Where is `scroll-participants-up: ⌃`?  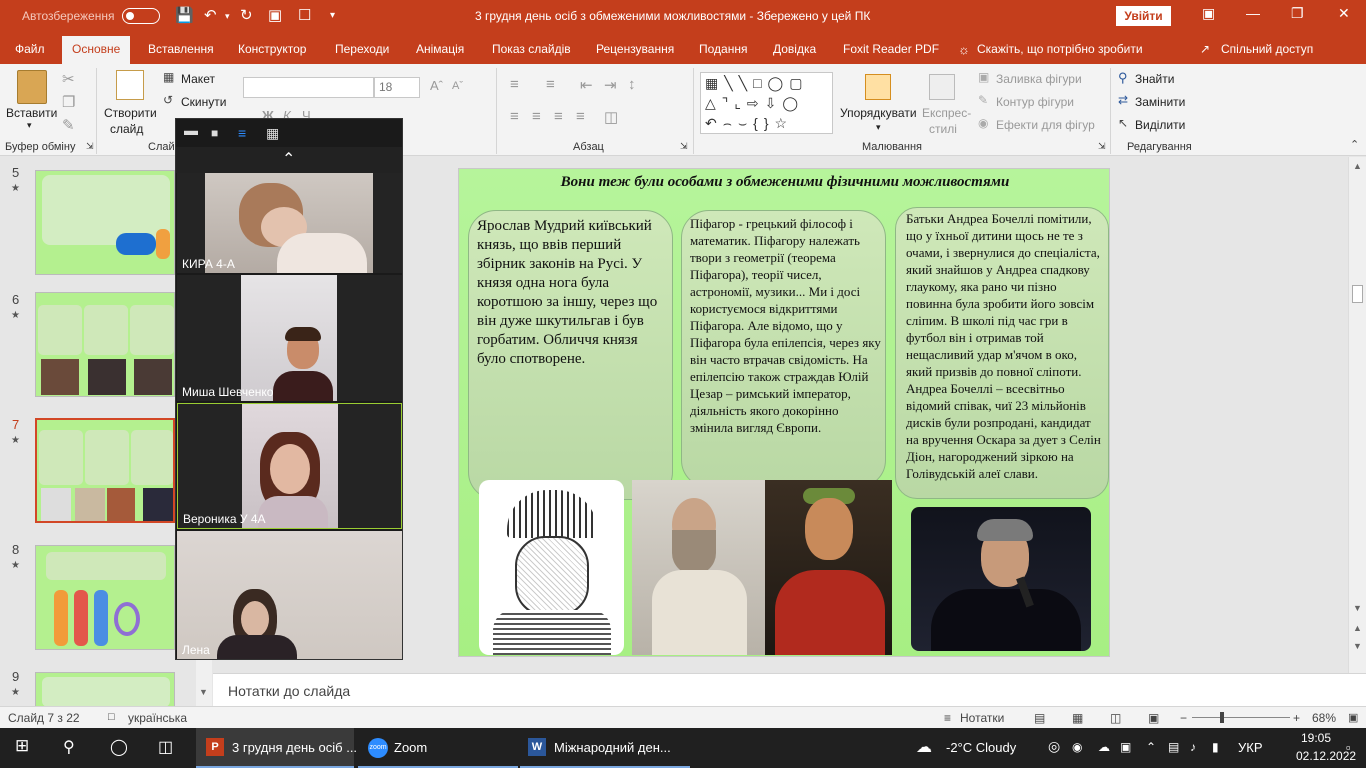 scroll-participants-up: ⌃ is located at coordinates (289, 160).